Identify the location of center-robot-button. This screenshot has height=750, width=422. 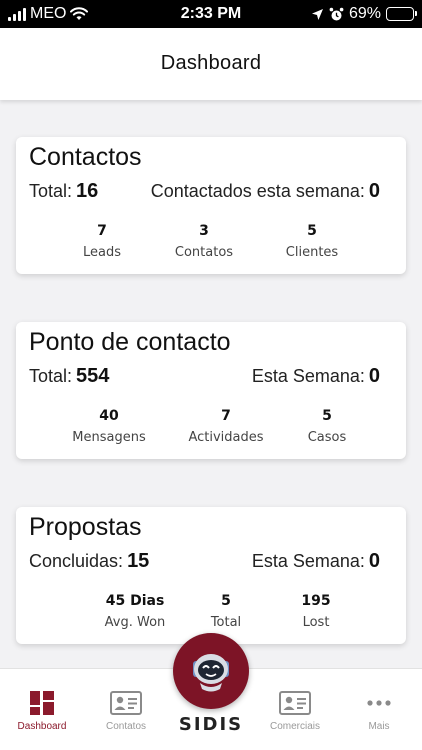
(211, 671).